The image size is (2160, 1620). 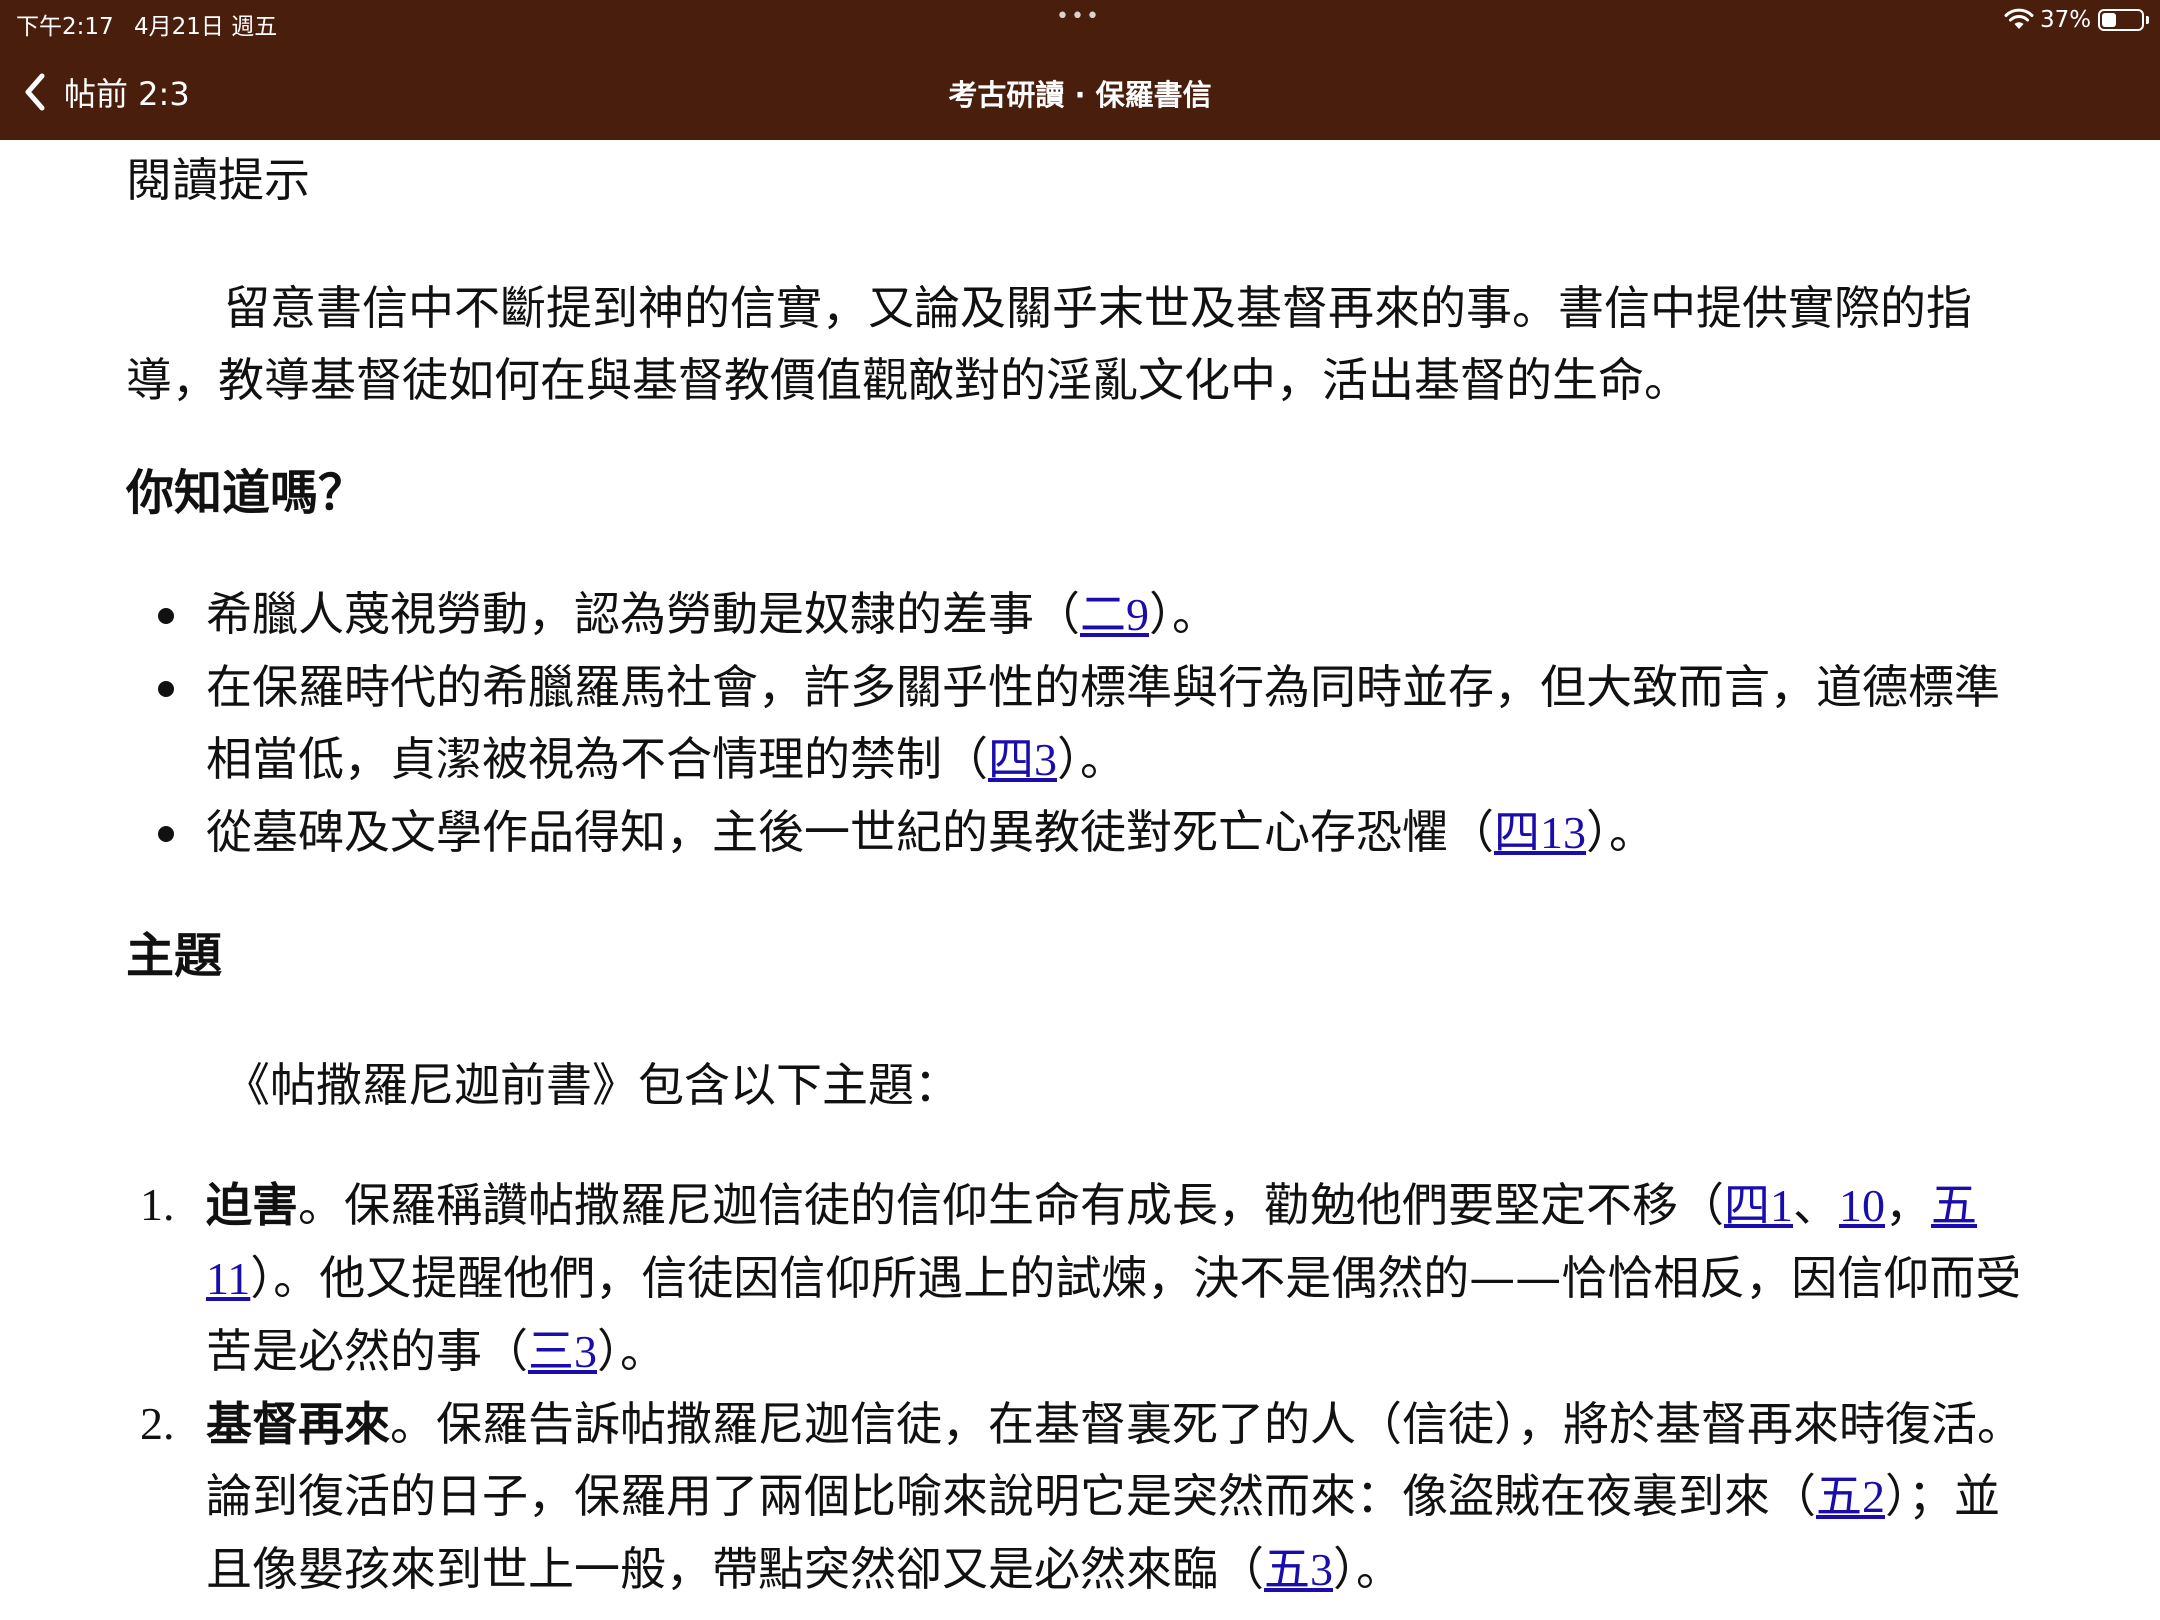 I want to click on list-item: 從墓碑及文學作品得知，主後一世紀的異教徒對死亡心存恐懼（四13）。, so click(x=1076, y=832).